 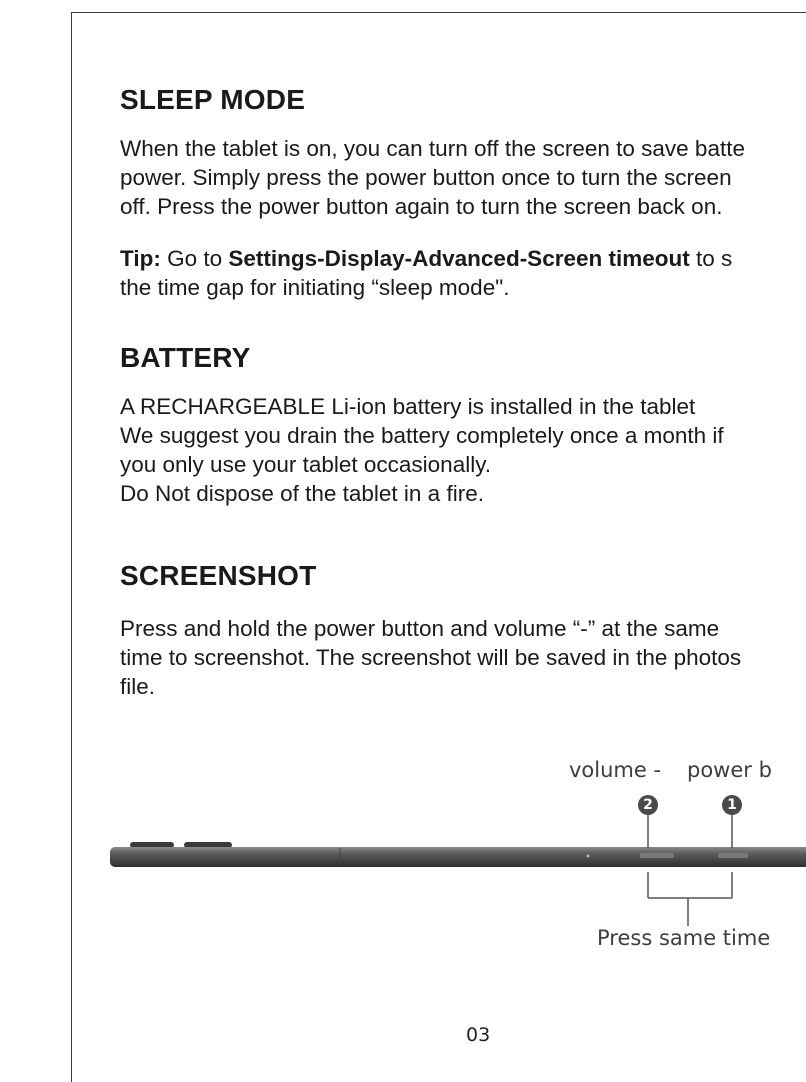 I want to click on page-number: 03, so click(x=478, y=1035).